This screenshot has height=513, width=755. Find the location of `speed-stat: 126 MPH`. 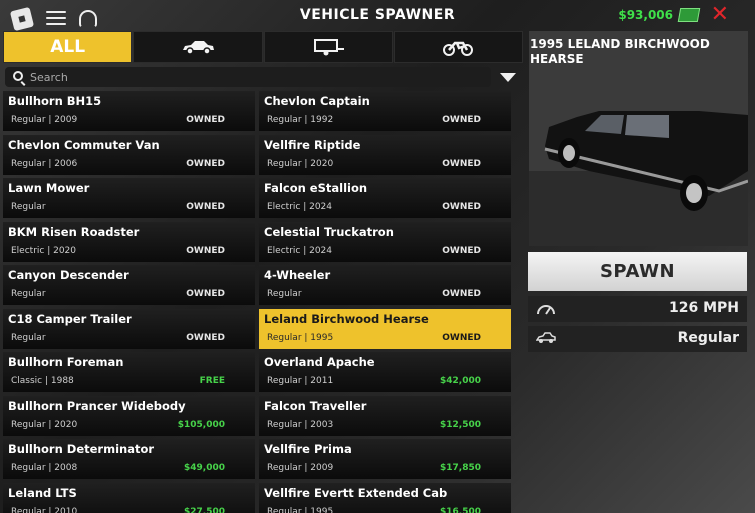

speed-stat: 126 MPH is located at coordinates (637, 309).